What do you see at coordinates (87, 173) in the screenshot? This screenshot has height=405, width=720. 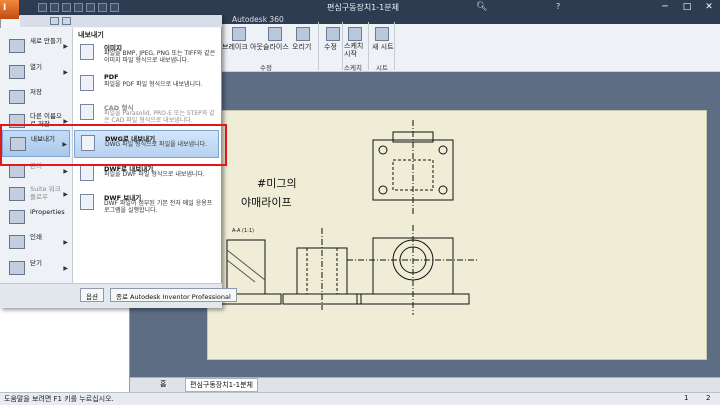 I see `dwf-file-icon` at bounding box center [87, 173].